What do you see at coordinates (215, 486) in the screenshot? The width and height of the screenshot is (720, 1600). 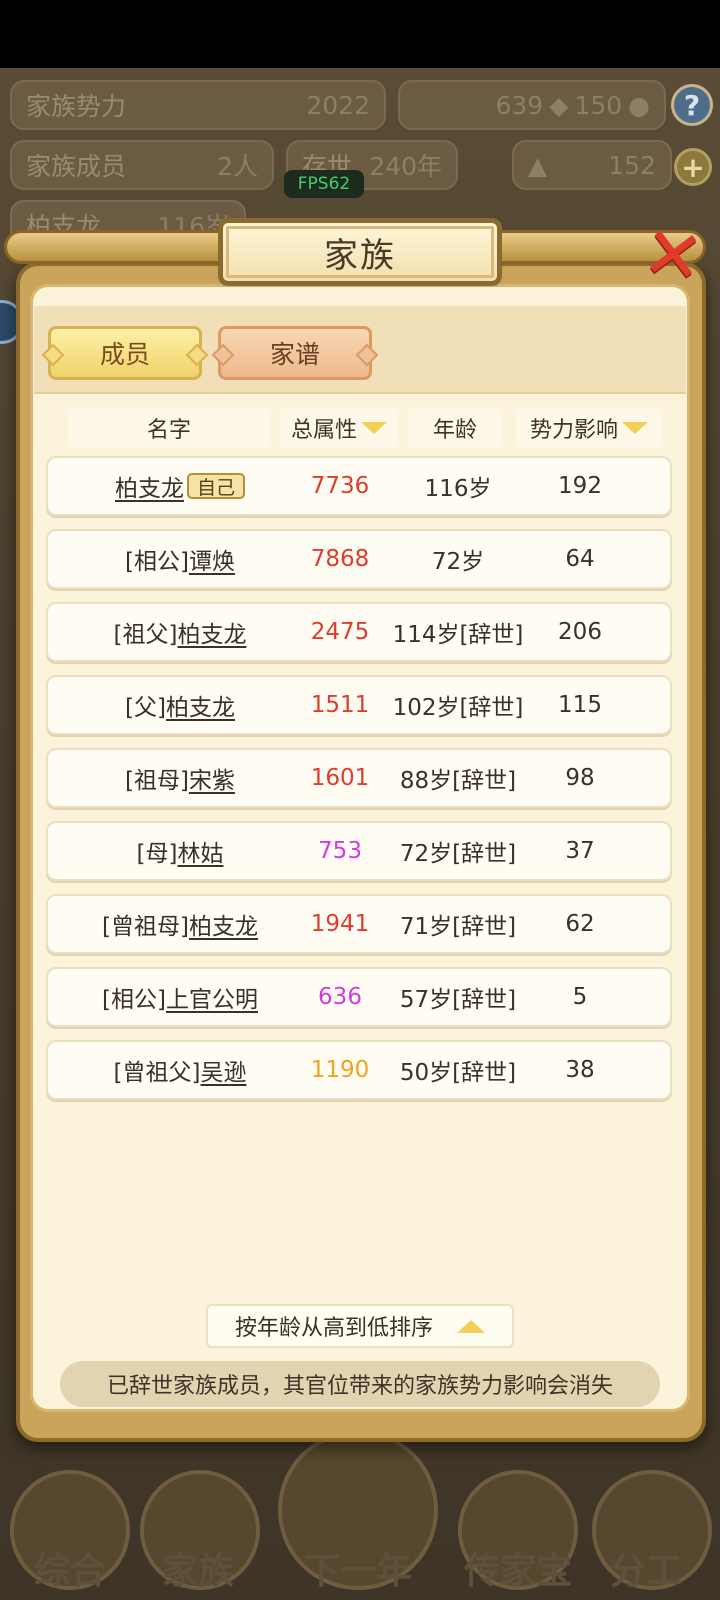 I see `self-badge: 自己` at bounding box center [215, 486].